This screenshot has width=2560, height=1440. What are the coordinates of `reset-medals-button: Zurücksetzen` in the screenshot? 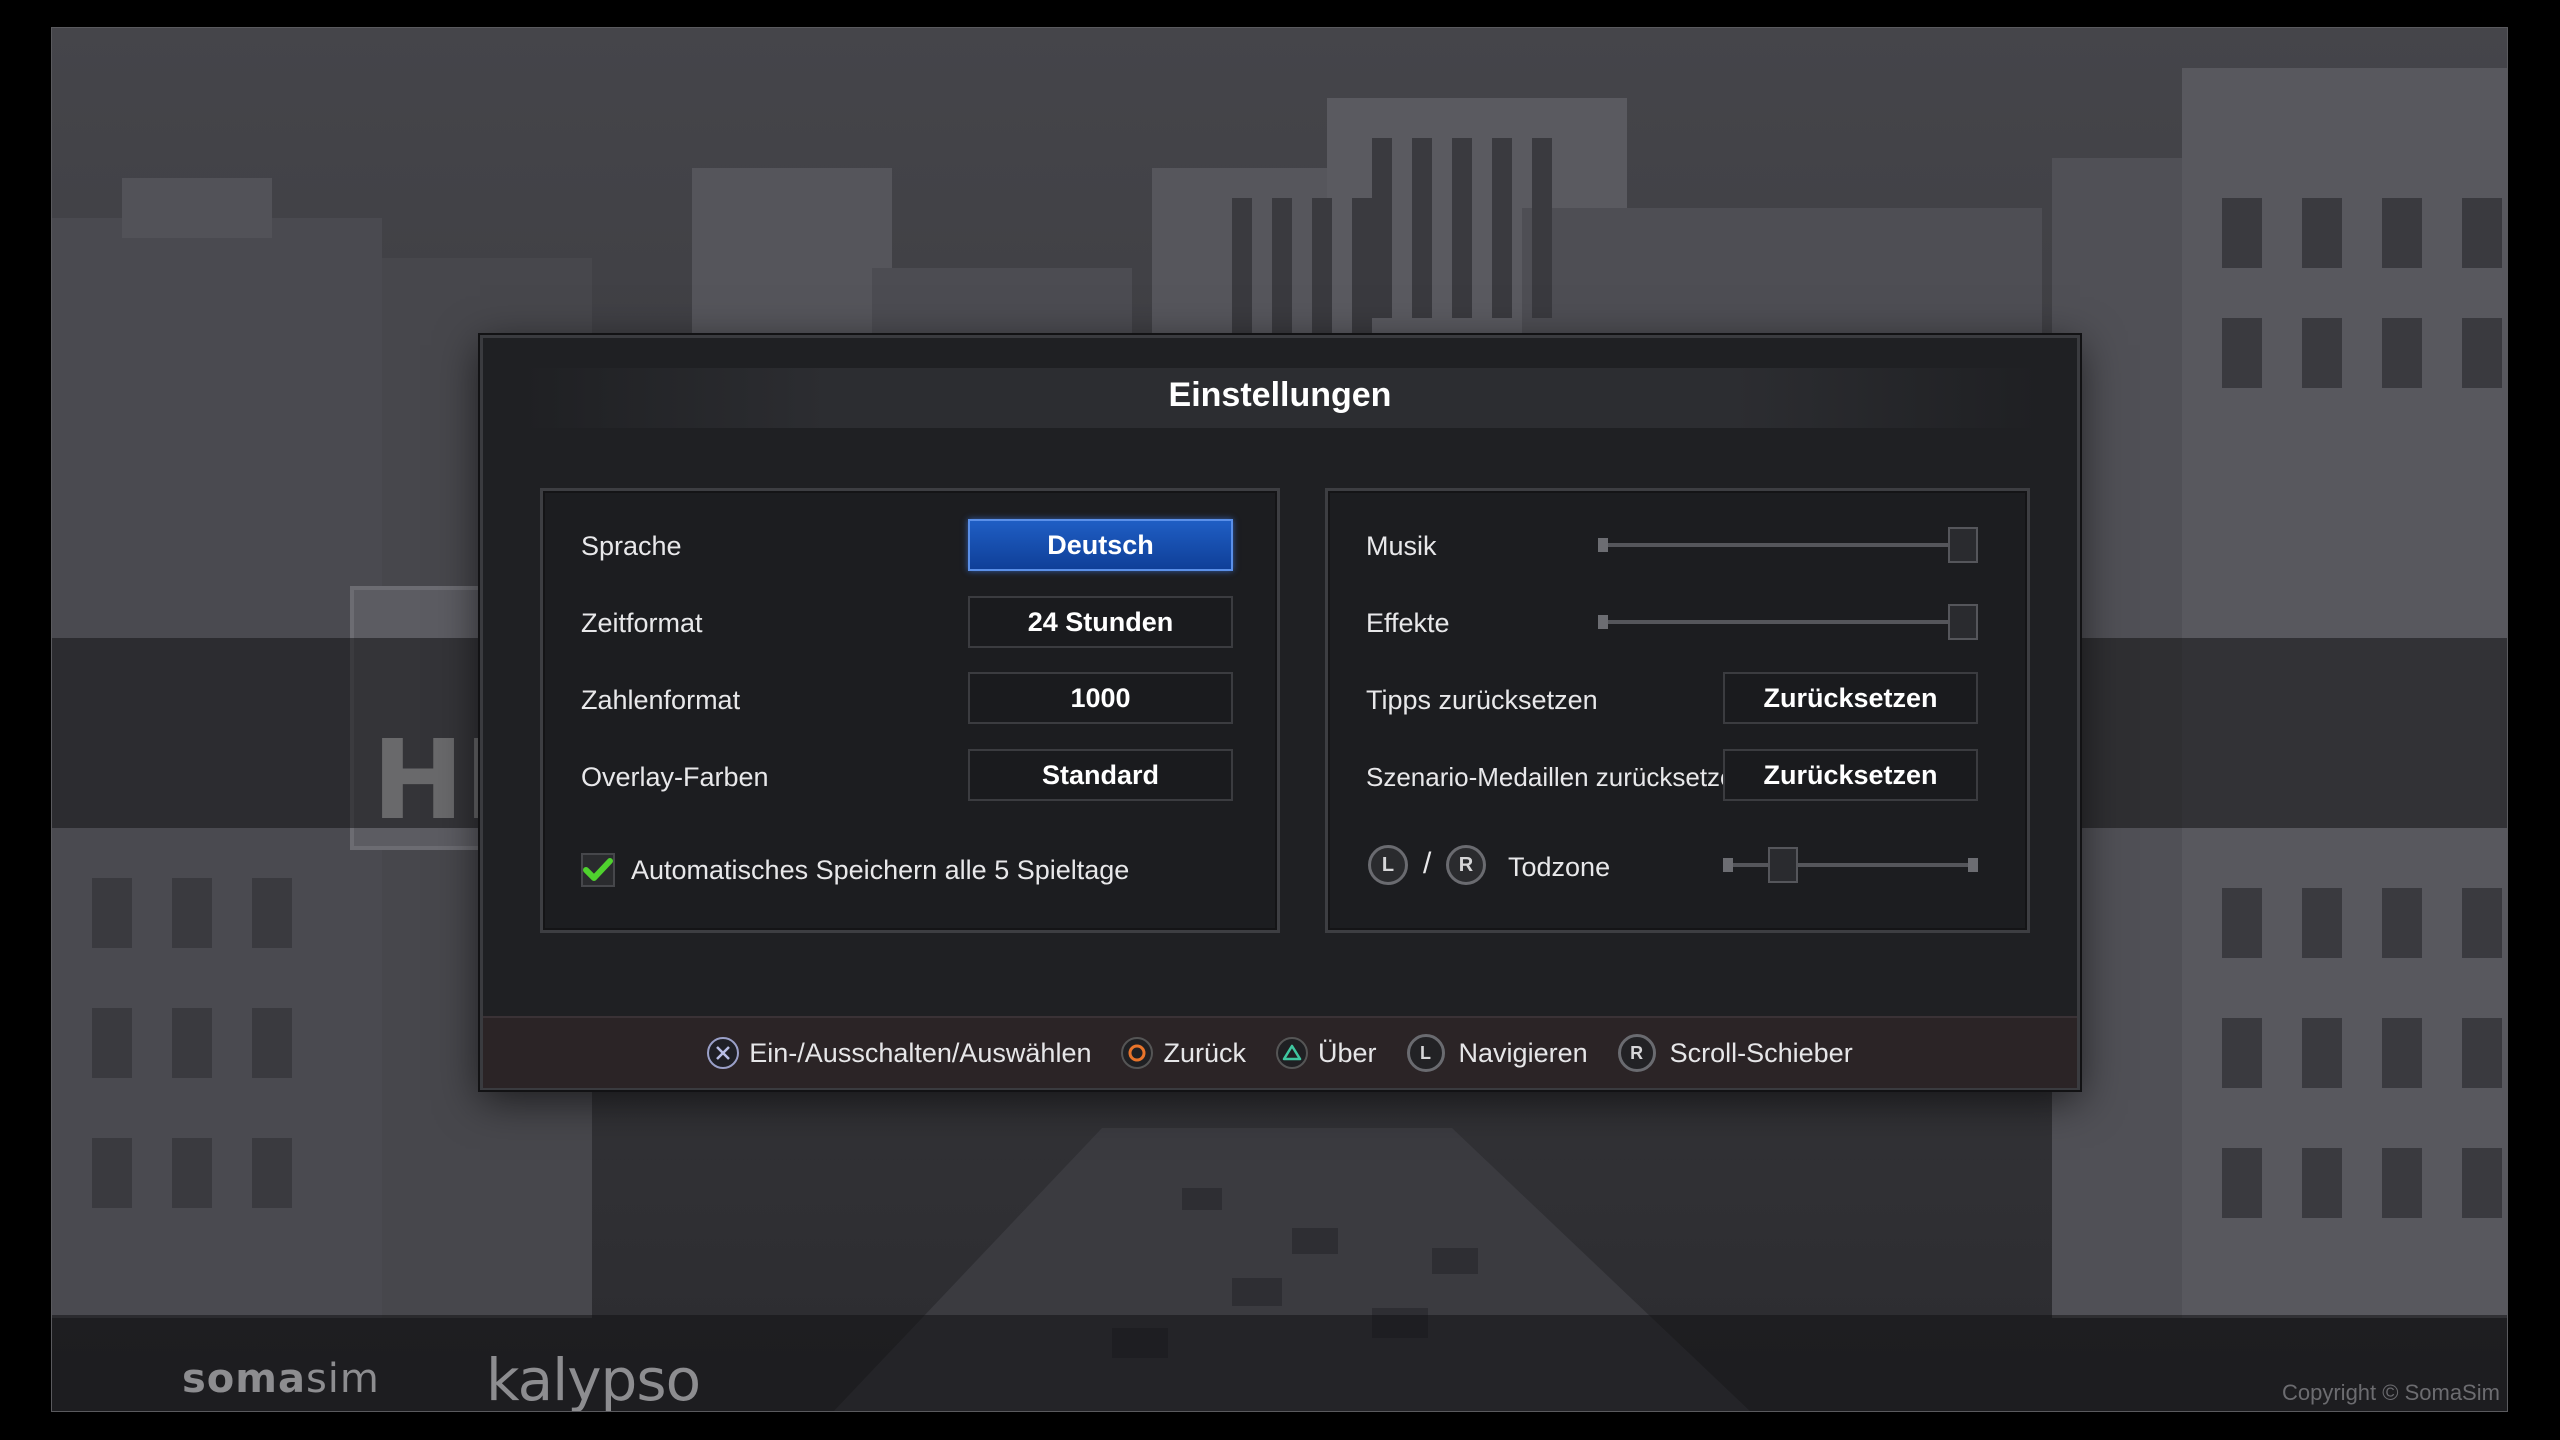 It's located at (1850, 775).